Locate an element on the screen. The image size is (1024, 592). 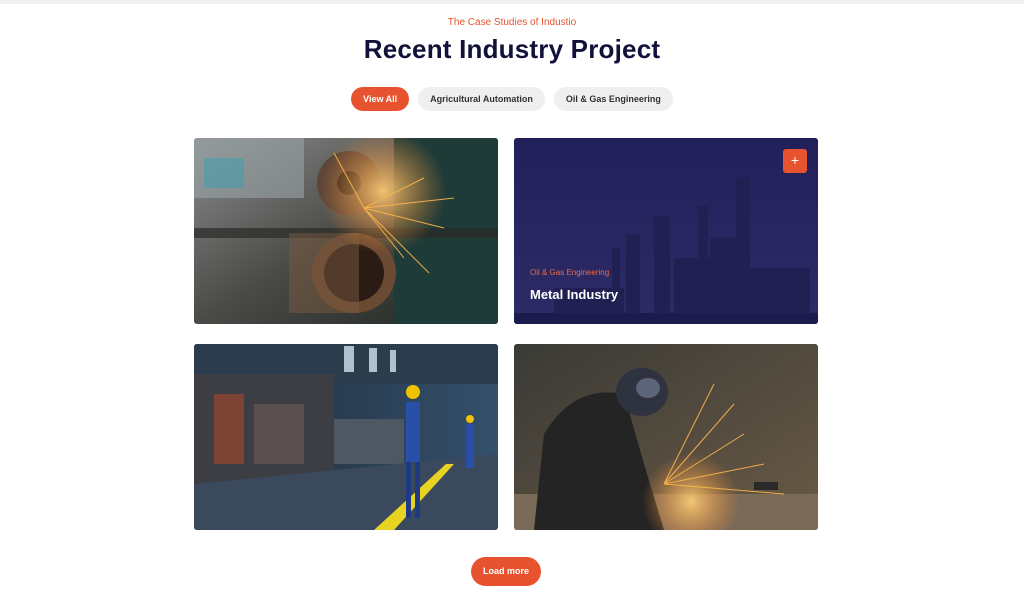
welder-sparks-photo is located at coordinates (666, 437).